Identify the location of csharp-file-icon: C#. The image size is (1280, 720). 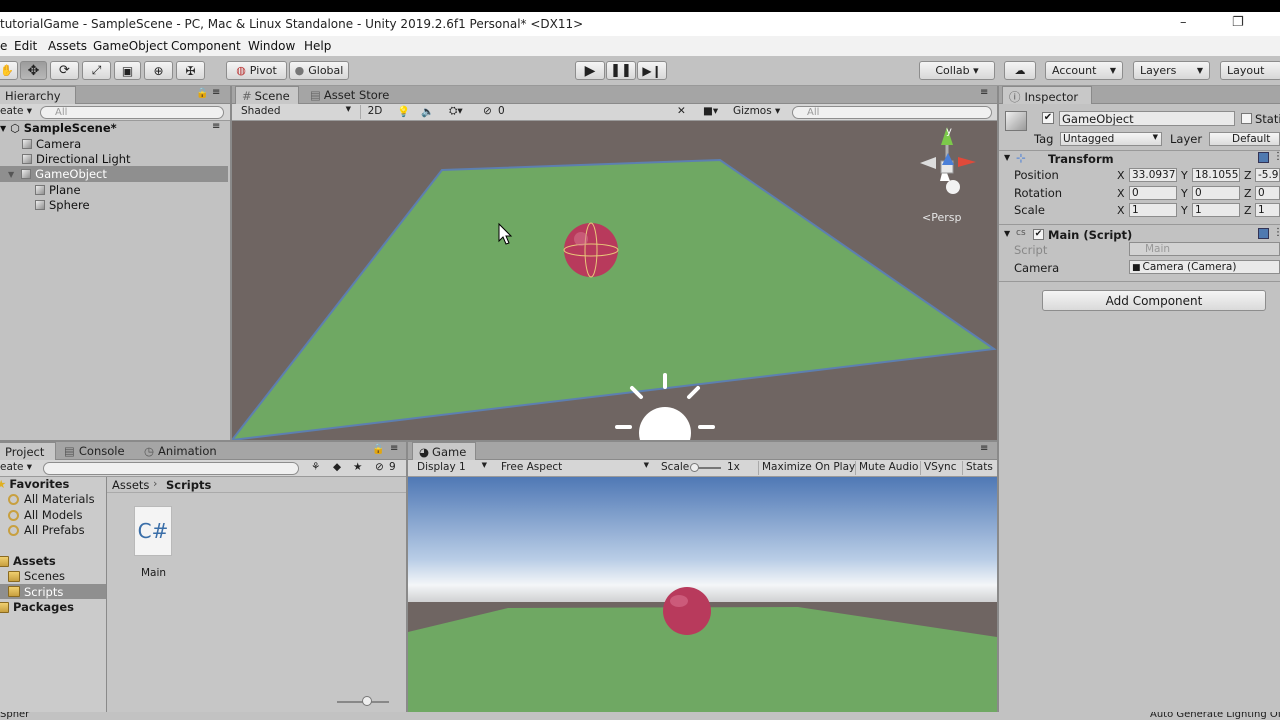
(153, 531).